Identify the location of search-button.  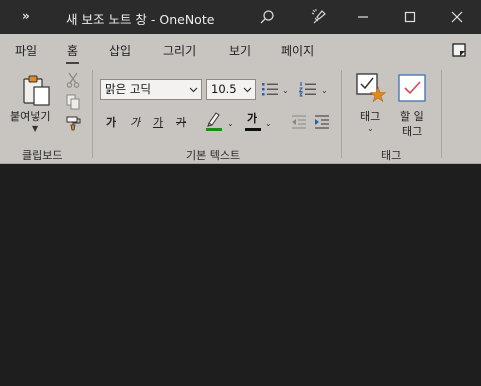
(267, 17).